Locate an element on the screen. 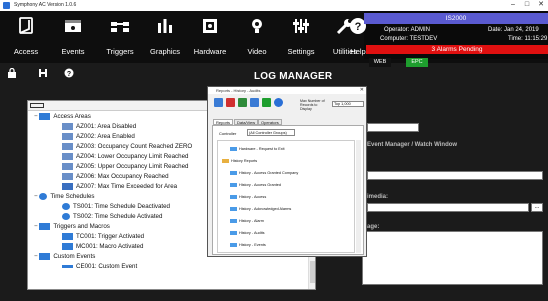 The image size is (548, 301). tree-item: AZ005: Upper Occupancy Limit Reached is located at coordinates (125, 166).